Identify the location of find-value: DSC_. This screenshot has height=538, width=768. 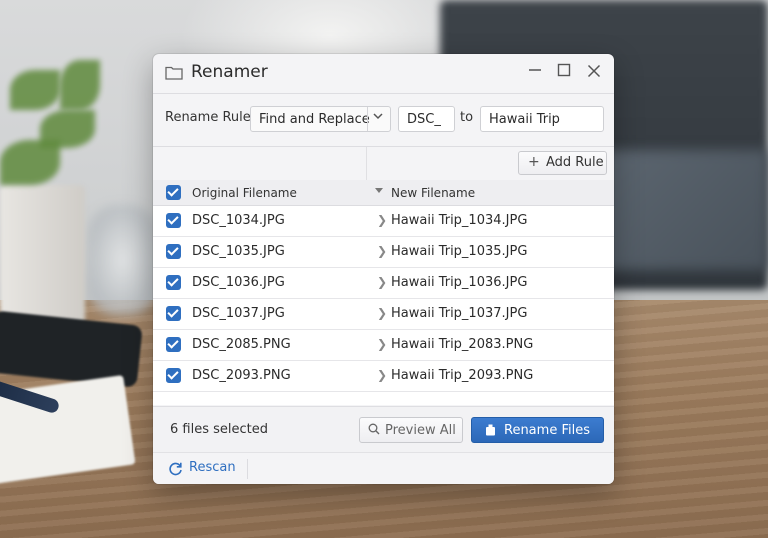
(424, 119).